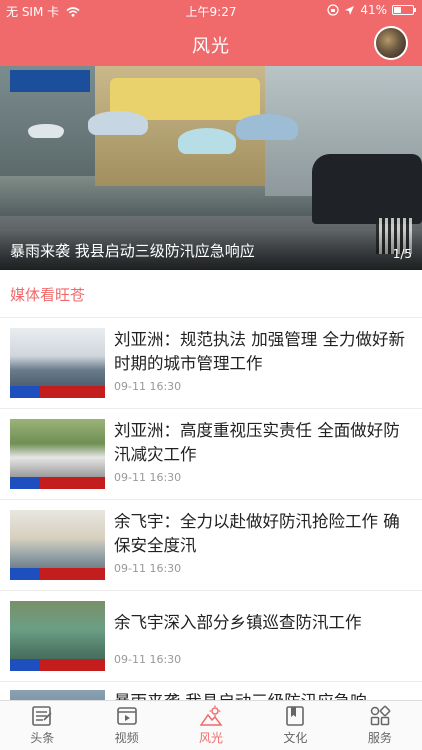 This screenshot has width=422, height=750. I want to click on tab-label: 服务, so click(379, 738).